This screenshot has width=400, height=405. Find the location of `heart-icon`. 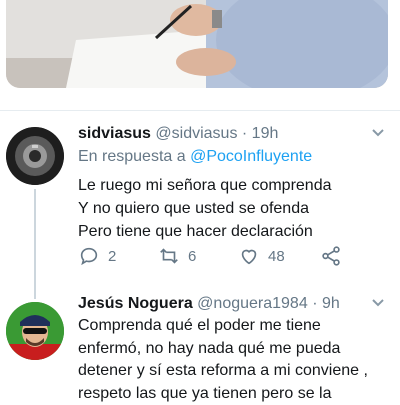

heart-icon is located at coordinates (249, 256).